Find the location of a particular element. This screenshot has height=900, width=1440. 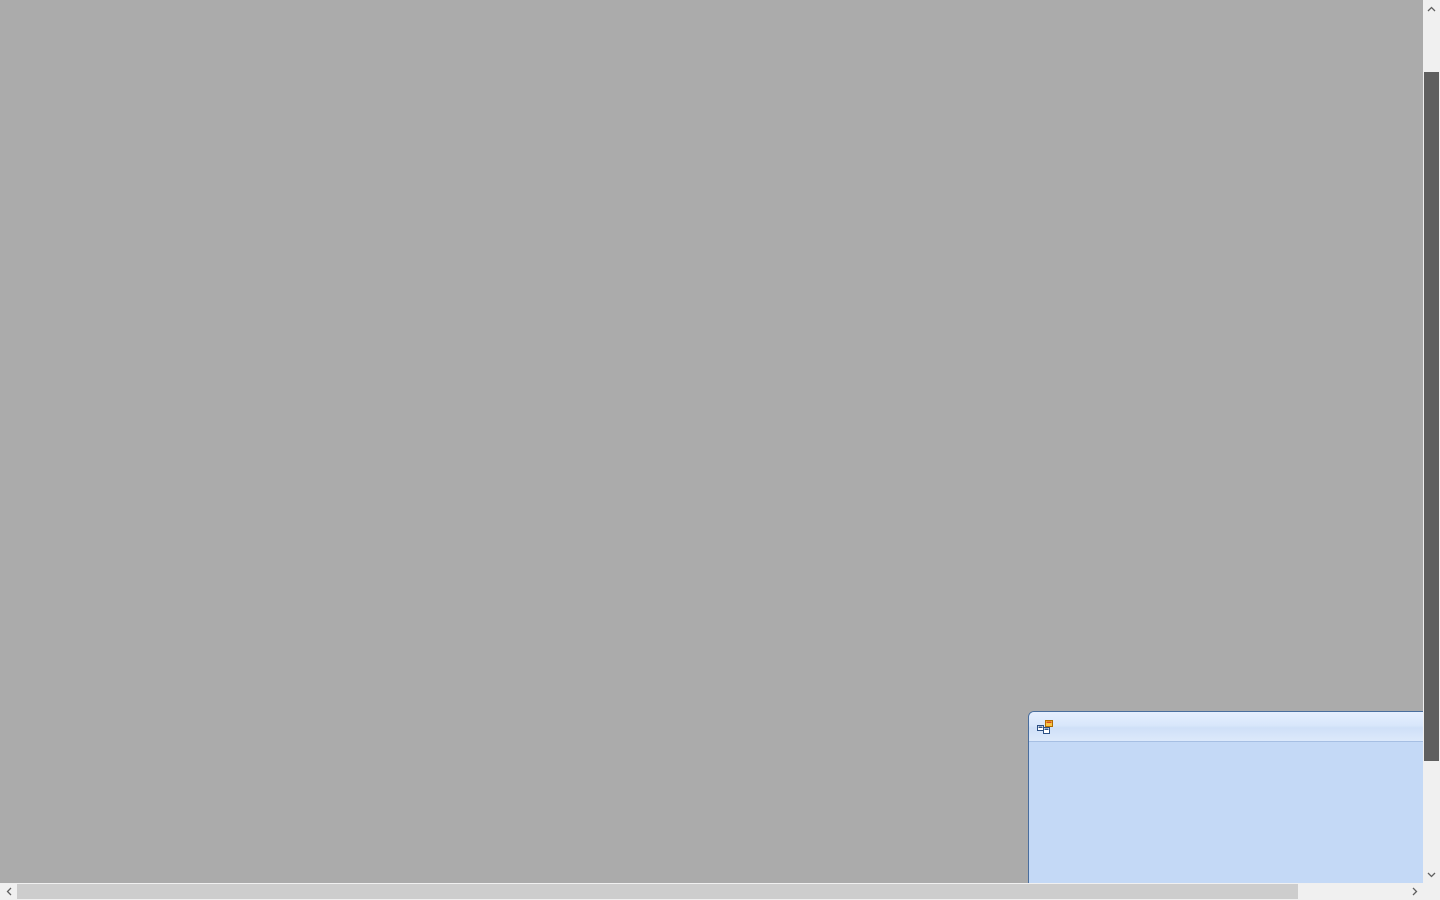

scroll-left-button is located at coordinates (8, 891).